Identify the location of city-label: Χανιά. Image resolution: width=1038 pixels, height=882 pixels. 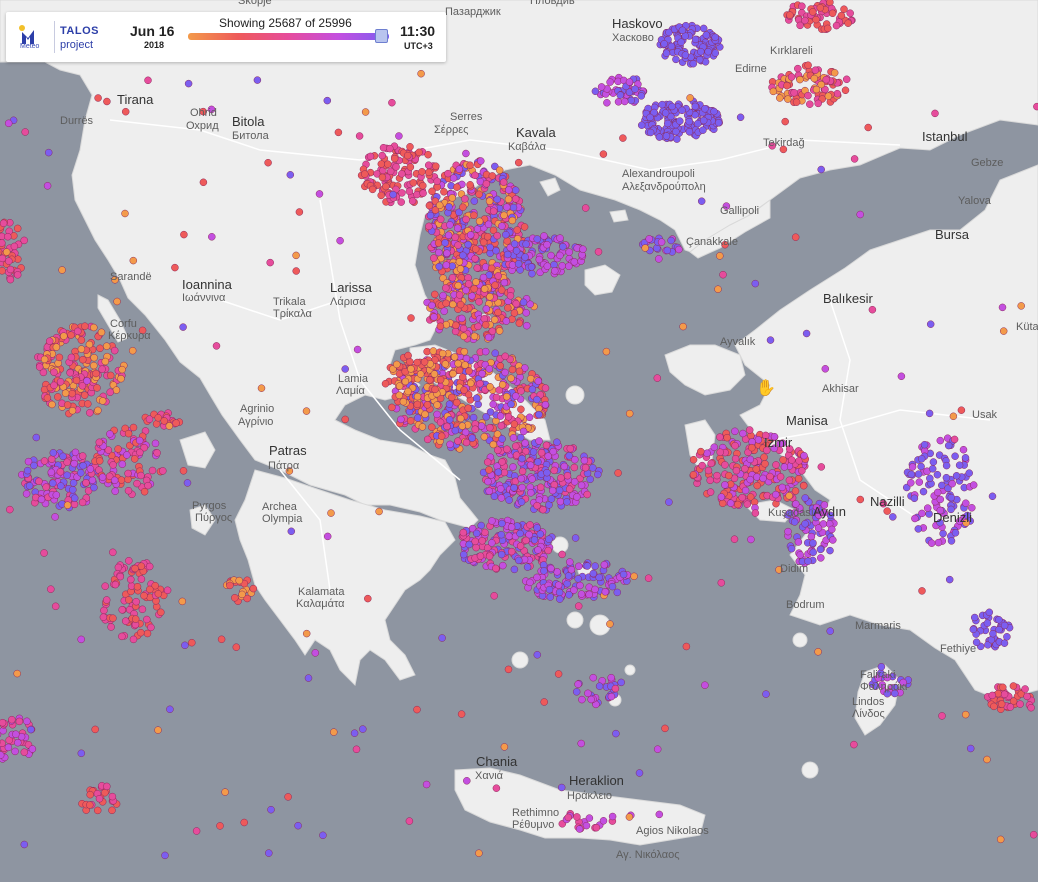
(489, 776).